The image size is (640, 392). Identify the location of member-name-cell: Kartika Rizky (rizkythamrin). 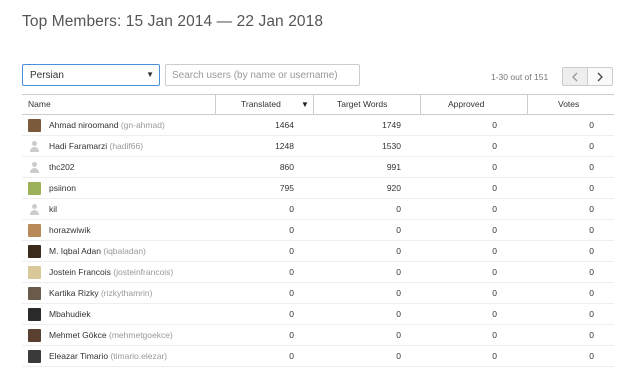
(100, 293).